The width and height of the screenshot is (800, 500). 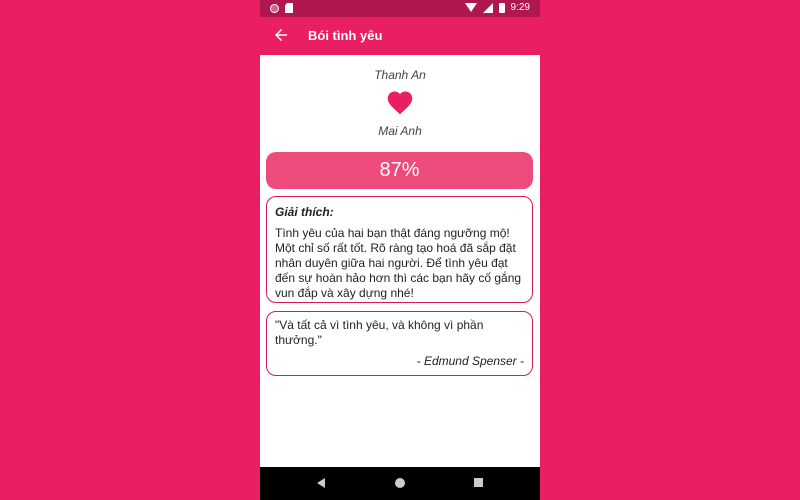 I want to click on quote-author: - Edmund Spenser -, so click(x=470, y=361).